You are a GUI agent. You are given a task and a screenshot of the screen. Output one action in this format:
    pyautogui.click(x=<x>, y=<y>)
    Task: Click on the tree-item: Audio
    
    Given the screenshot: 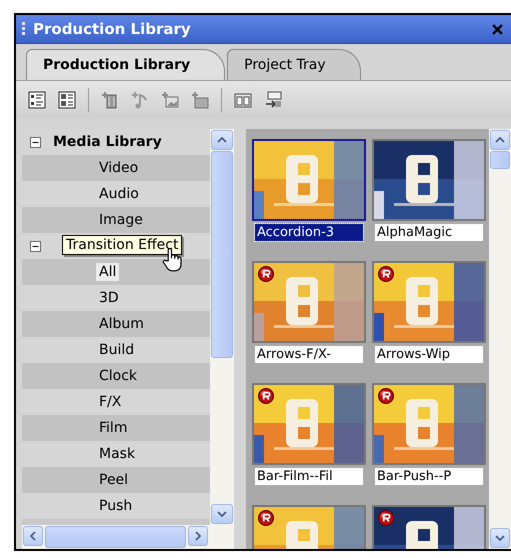 What is the action you would take?
    pyautogui.click(x=119, y=194)
    